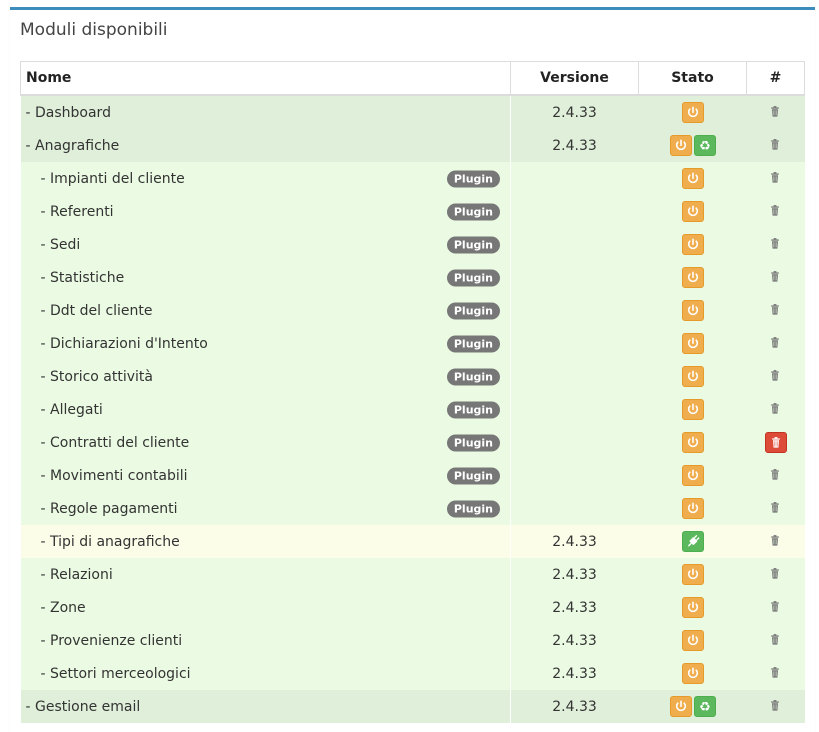  I want to click on module-name: - Anagrafiche, so click(72, 145).